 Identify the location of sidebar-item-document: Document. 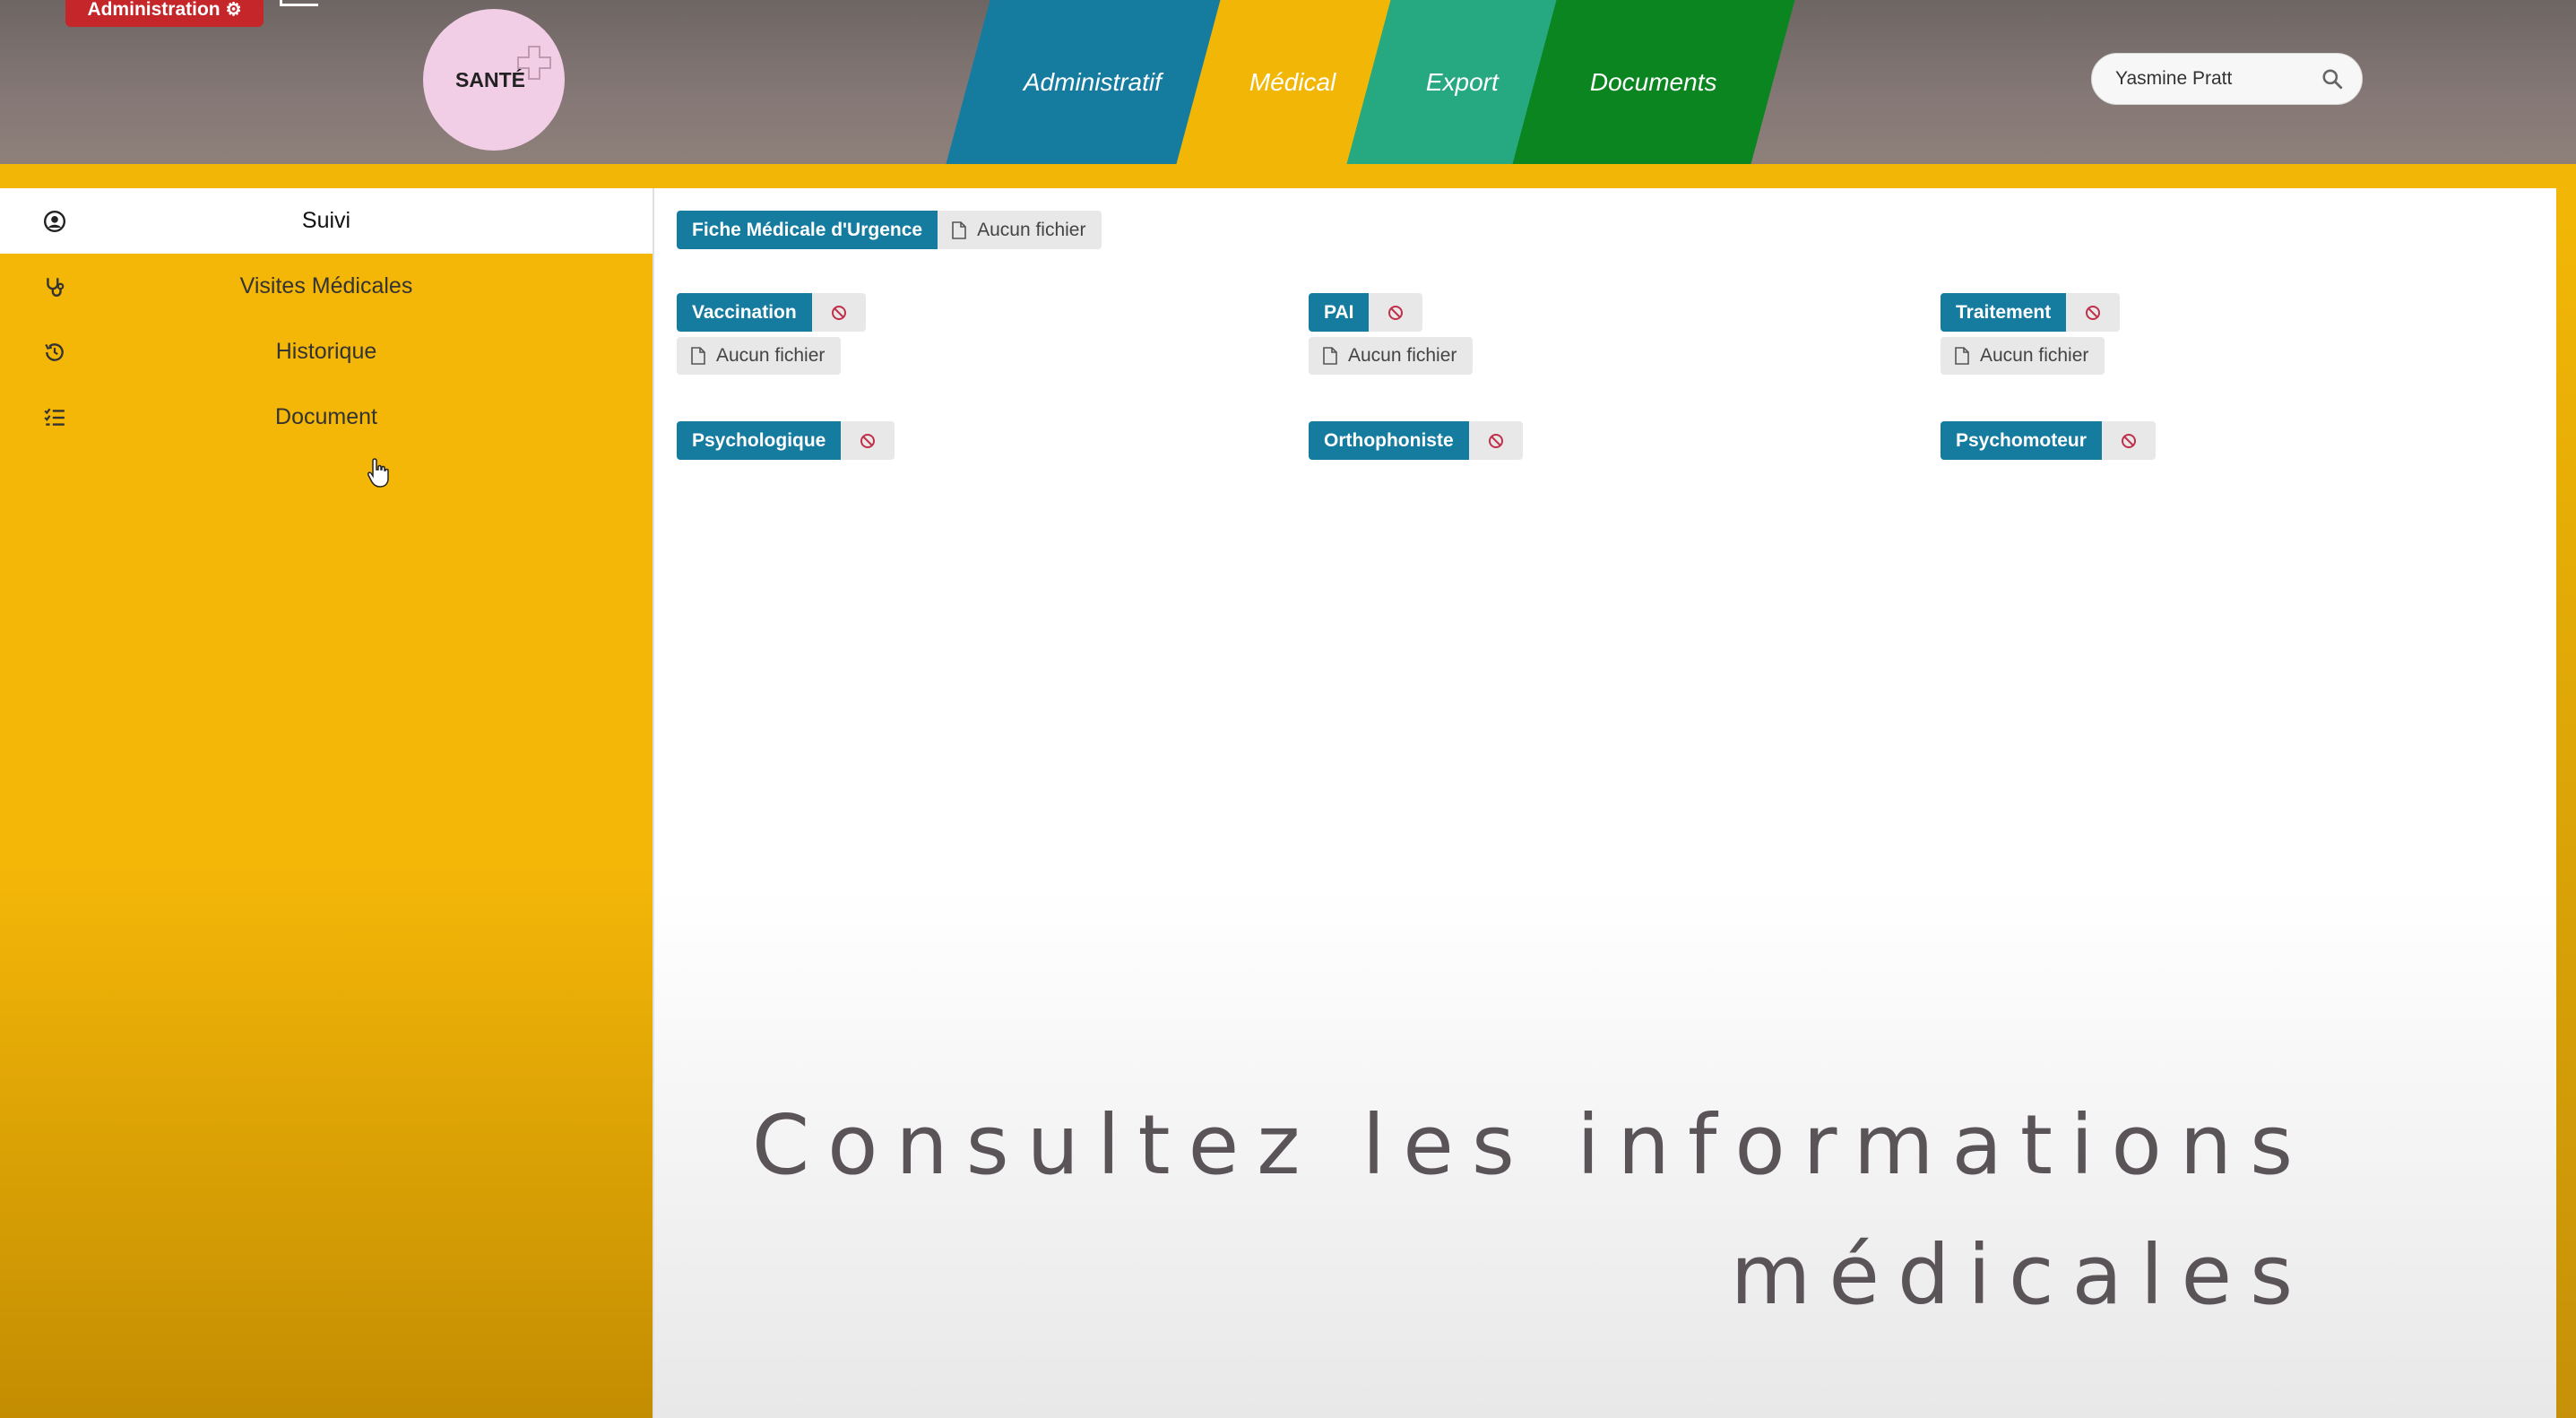
(326, 418).